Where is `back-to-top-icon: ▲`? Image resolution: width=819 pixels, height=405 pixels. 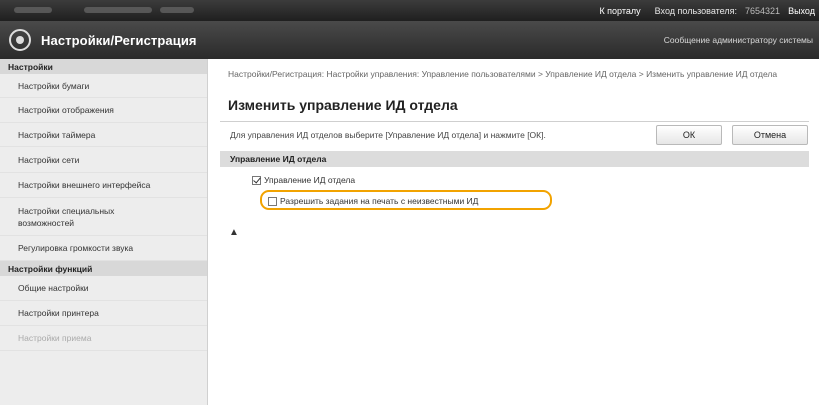
back-to-top-icon: ▲ is located at coordinates (234, 232).